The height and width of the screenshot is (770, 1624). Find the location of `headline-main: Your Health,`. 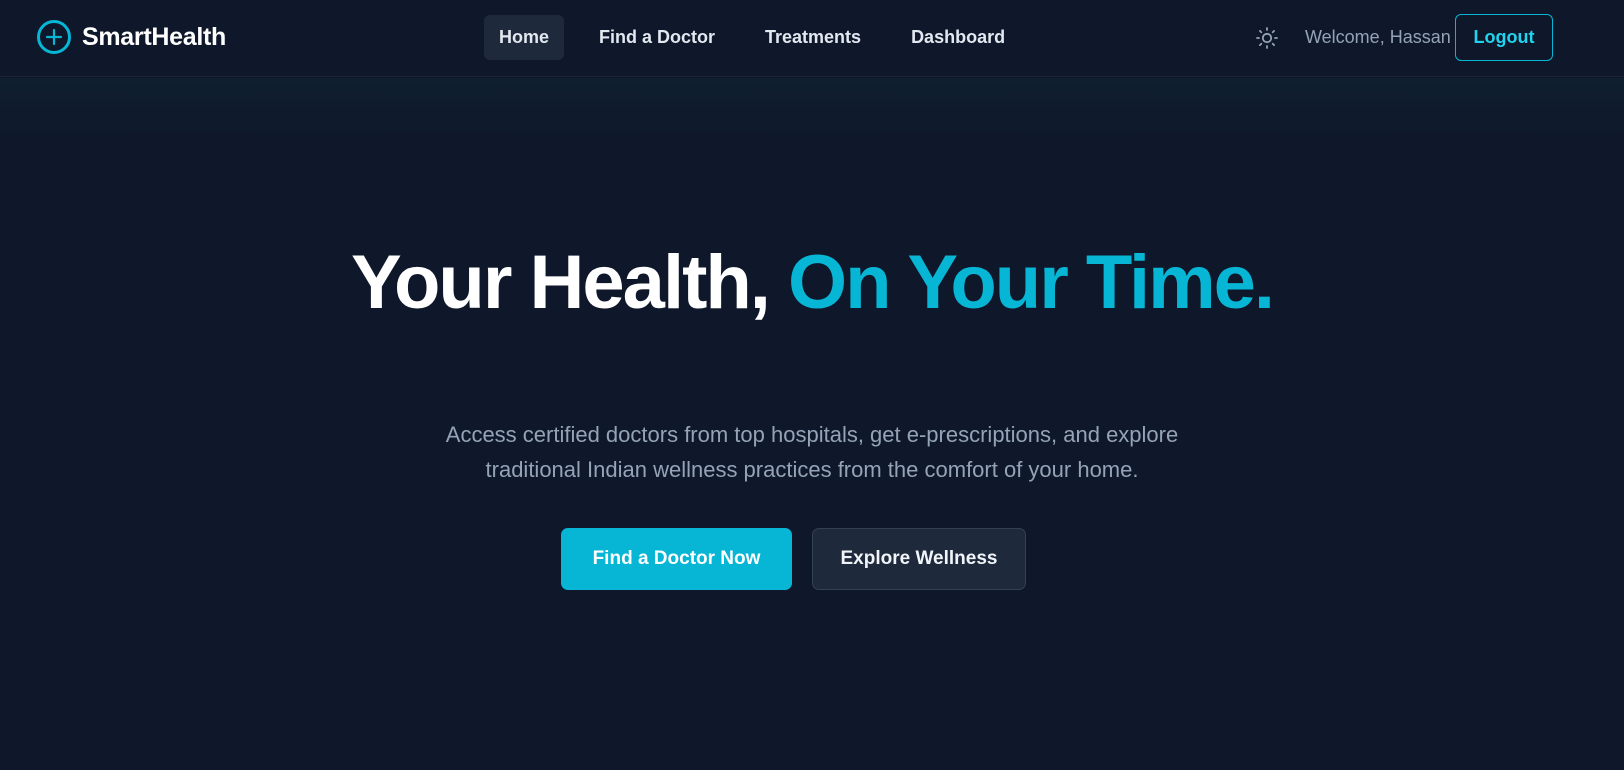

headline-main: Your Health, is located at coordinates (560, 282).